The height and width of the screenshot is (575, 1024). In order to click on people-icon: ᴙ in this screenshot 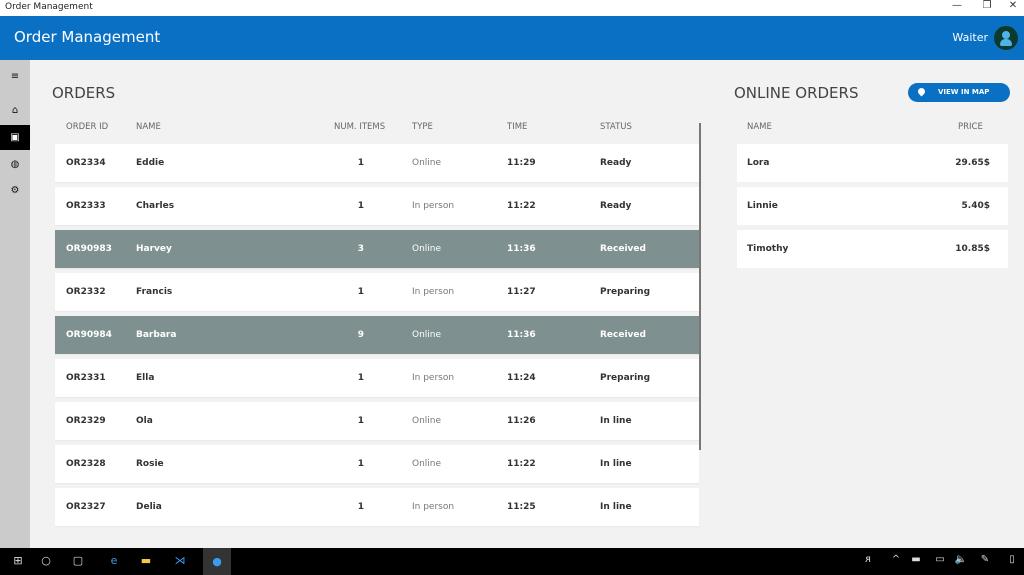, I will do `click(868, 559)`.